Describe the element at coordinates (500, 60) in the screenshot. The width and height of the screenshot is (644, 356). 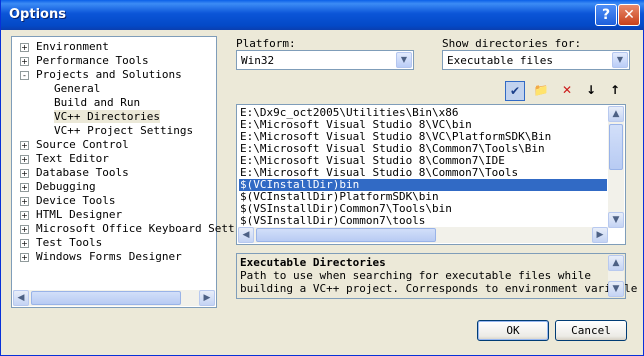
I see `show-directories-value: Executable files` at that location.